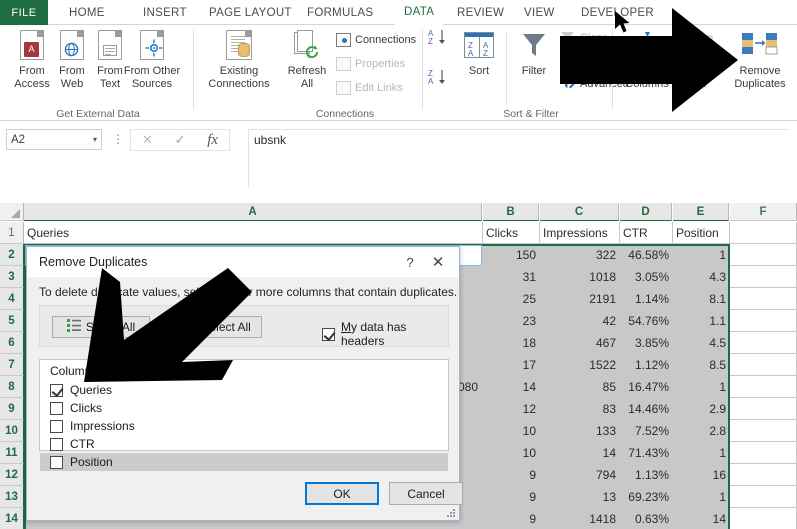  What do you see at coordinates (763, 518) in the screenshot?
I see `cell-f14` at bounding box center [763, 518].